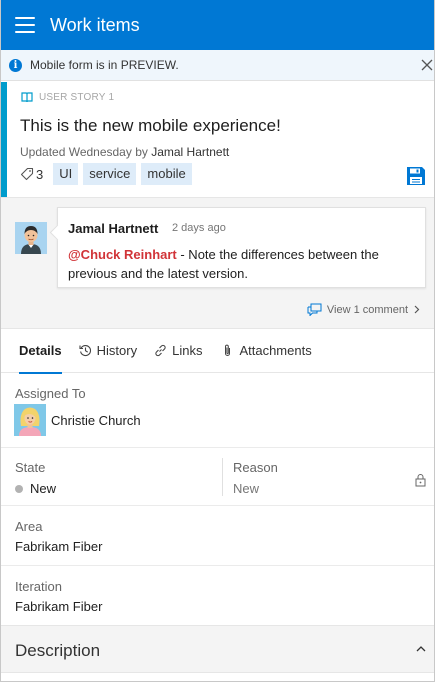 The image size is (435, 682). What do you see at coordinates (40, 174) in the screenshot?
I see `tag-count: 3` at bounding box center [40, 174].